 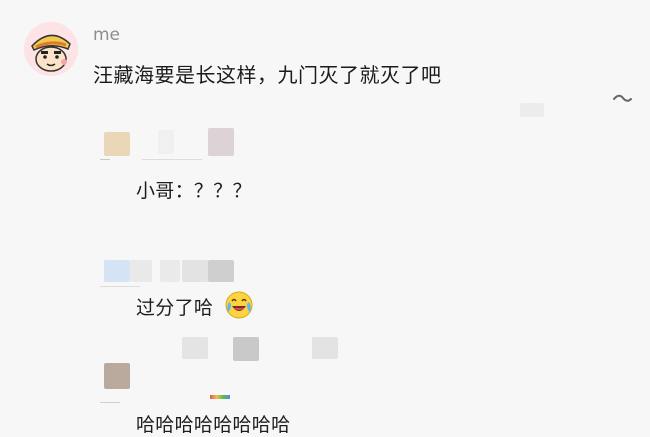 What do you see at coordinates (106, 35) in the screenshot?
I see `post-author: me` at bounding box center [106, 35].